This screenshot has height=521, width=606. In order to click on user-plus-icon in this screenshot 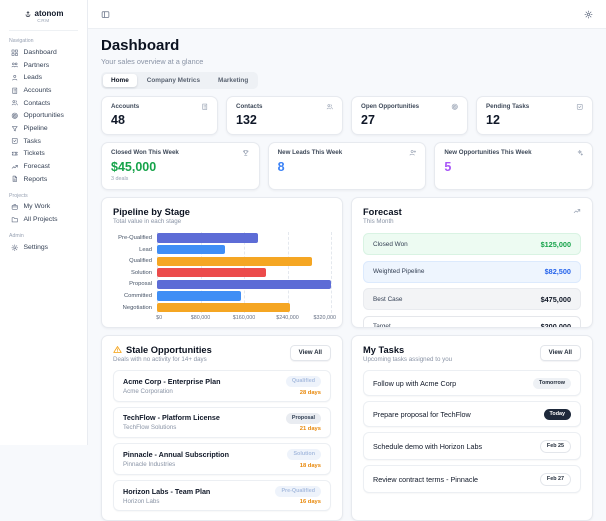, I will do `click(413, 153)`.